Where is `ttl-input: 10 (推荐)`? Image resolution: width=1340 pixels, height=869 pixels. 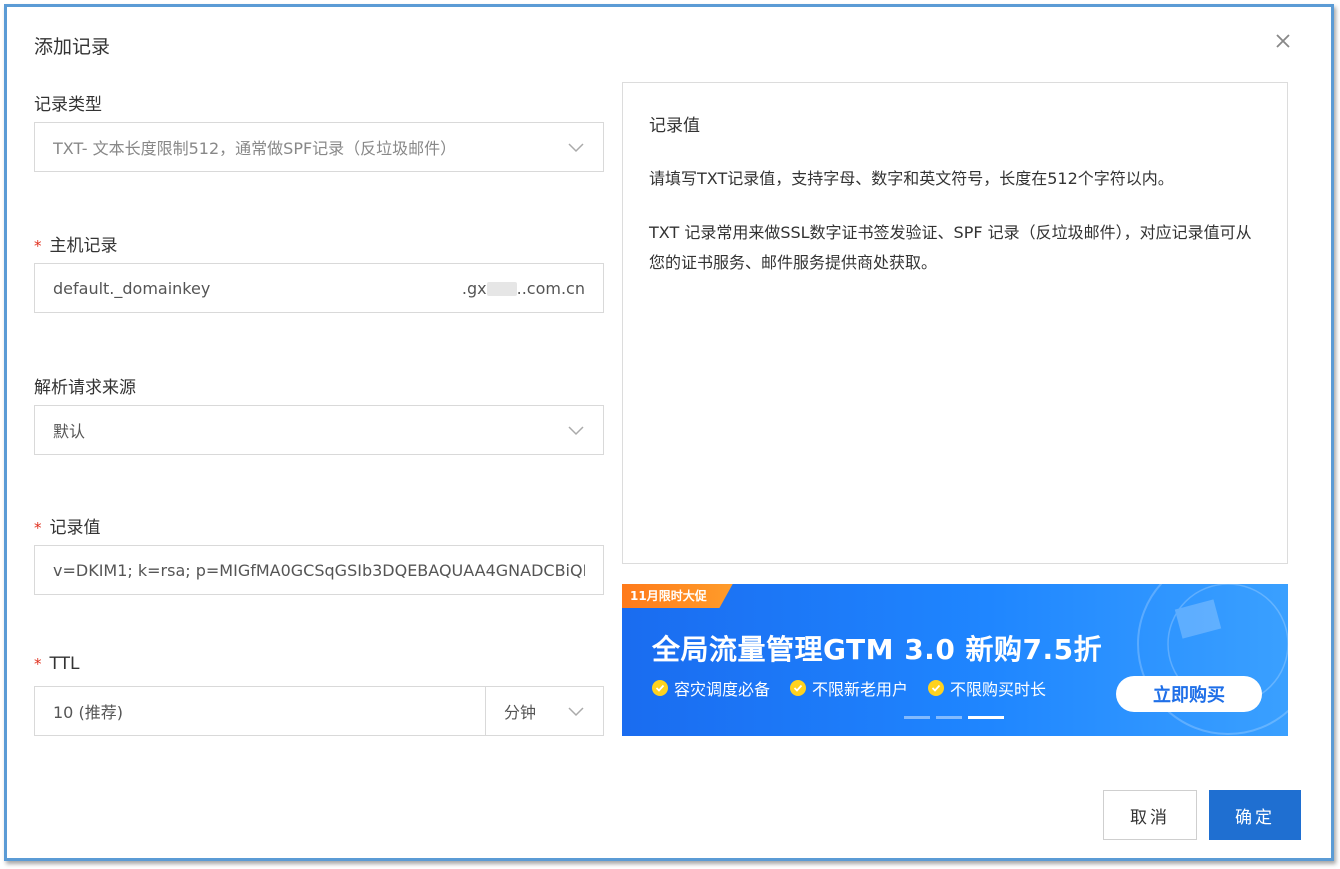 ttl-input: 10 (推荐) is located at coordinates (260, 711).